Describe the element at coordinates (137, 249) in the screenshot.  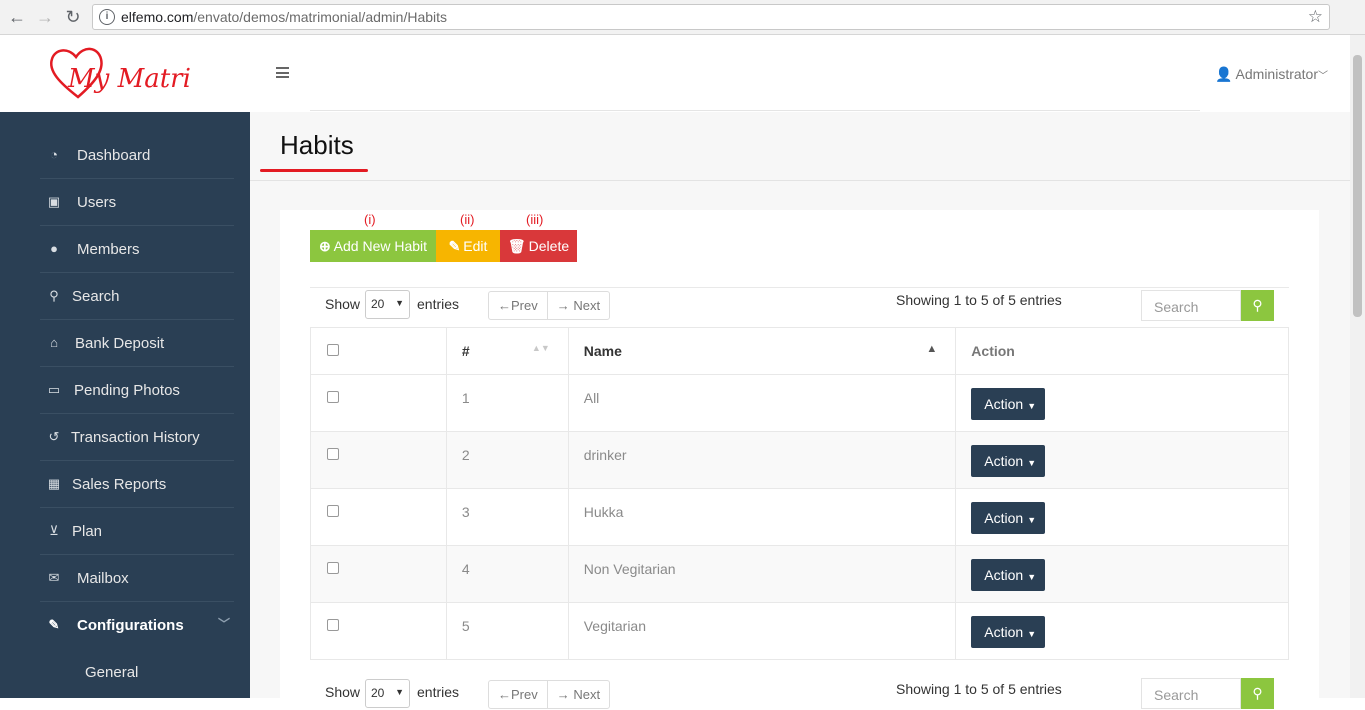
I see `sidebar-item-members: ● Members` at that location.